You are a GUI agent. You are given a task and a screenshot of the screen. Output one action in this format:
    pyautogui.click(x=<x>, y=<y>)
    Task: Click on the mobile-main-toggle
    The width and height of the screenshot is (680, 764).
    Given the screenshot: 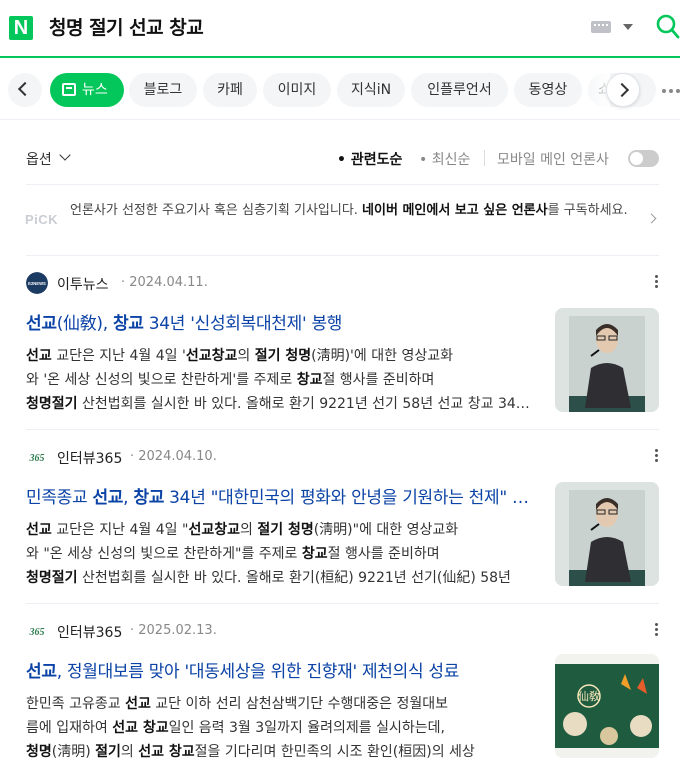 What is the action you would take?
    pyautogui.click(x=643, y=158)
    